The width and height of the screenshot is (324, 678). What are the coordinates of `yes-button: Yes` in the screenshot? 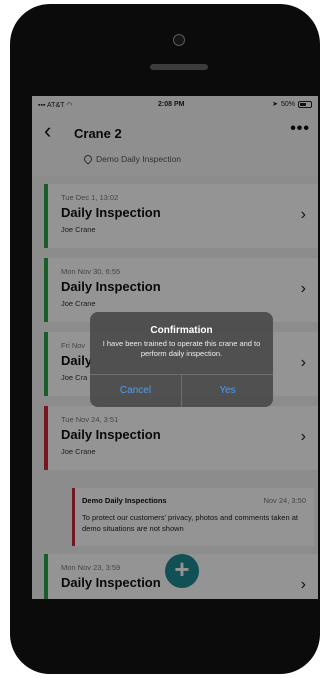 It's located at (227, 391).